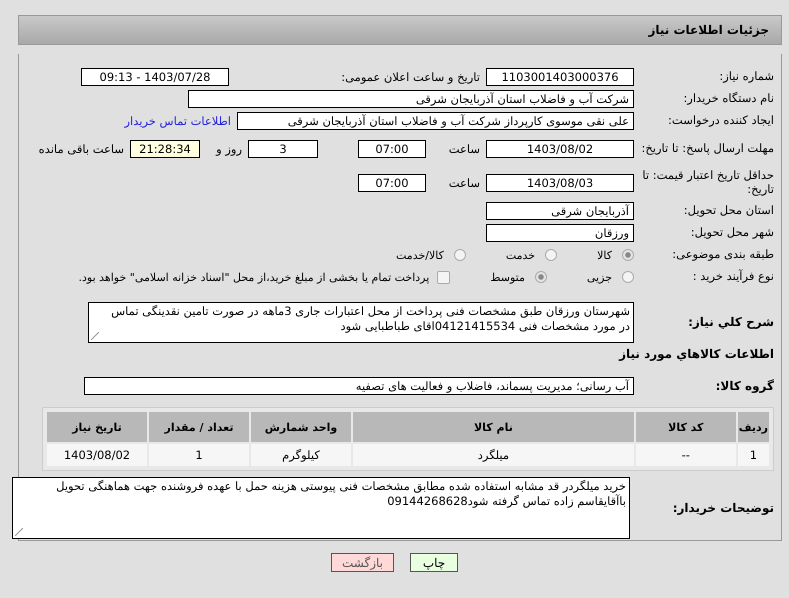  Describe the element at coordinates (753, 427) in the screenshot. I see `column-header: ردیف` at that location.